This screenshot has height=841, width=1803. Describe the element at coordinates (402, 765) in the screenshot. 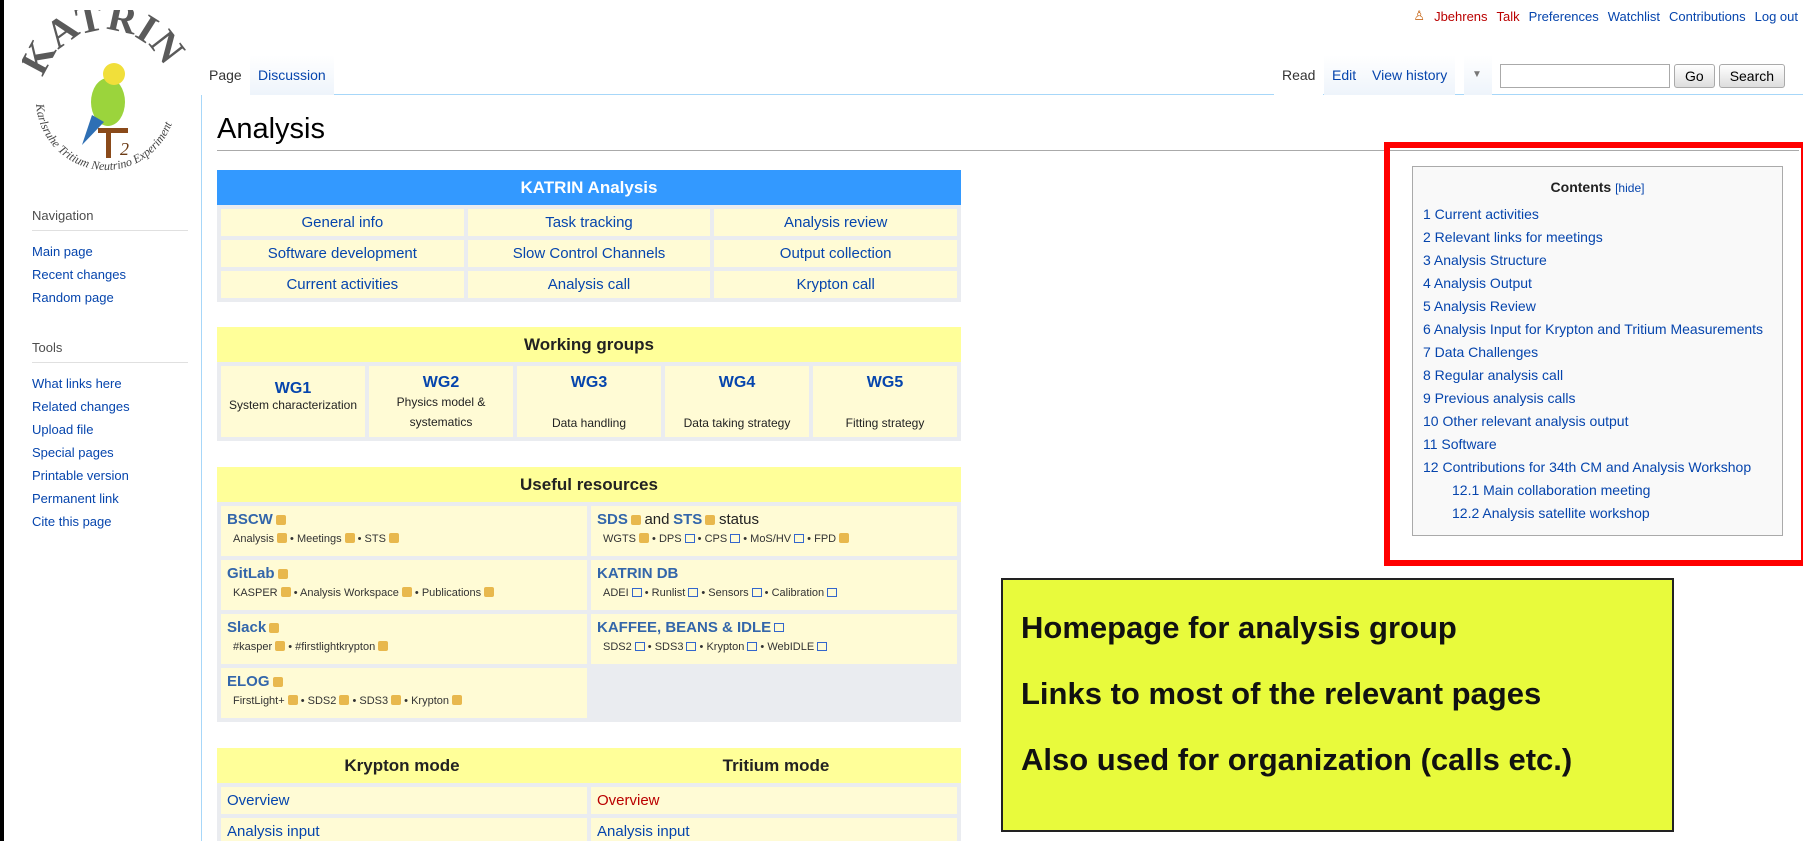

I see `krypton-mode-heading: Krypton mode` at that location.